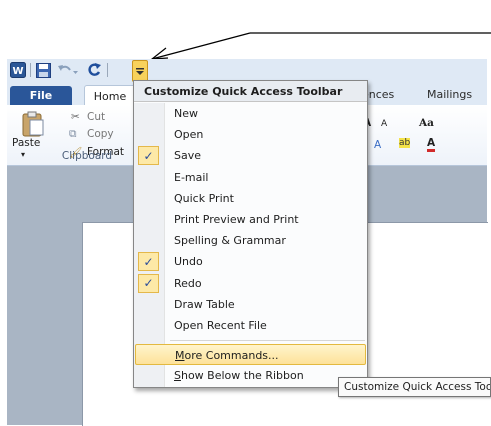  What do you see at coordinates (405, 143) in the screenshot?
I see `highlight-icon: ab` at bounding box center [405, 143].